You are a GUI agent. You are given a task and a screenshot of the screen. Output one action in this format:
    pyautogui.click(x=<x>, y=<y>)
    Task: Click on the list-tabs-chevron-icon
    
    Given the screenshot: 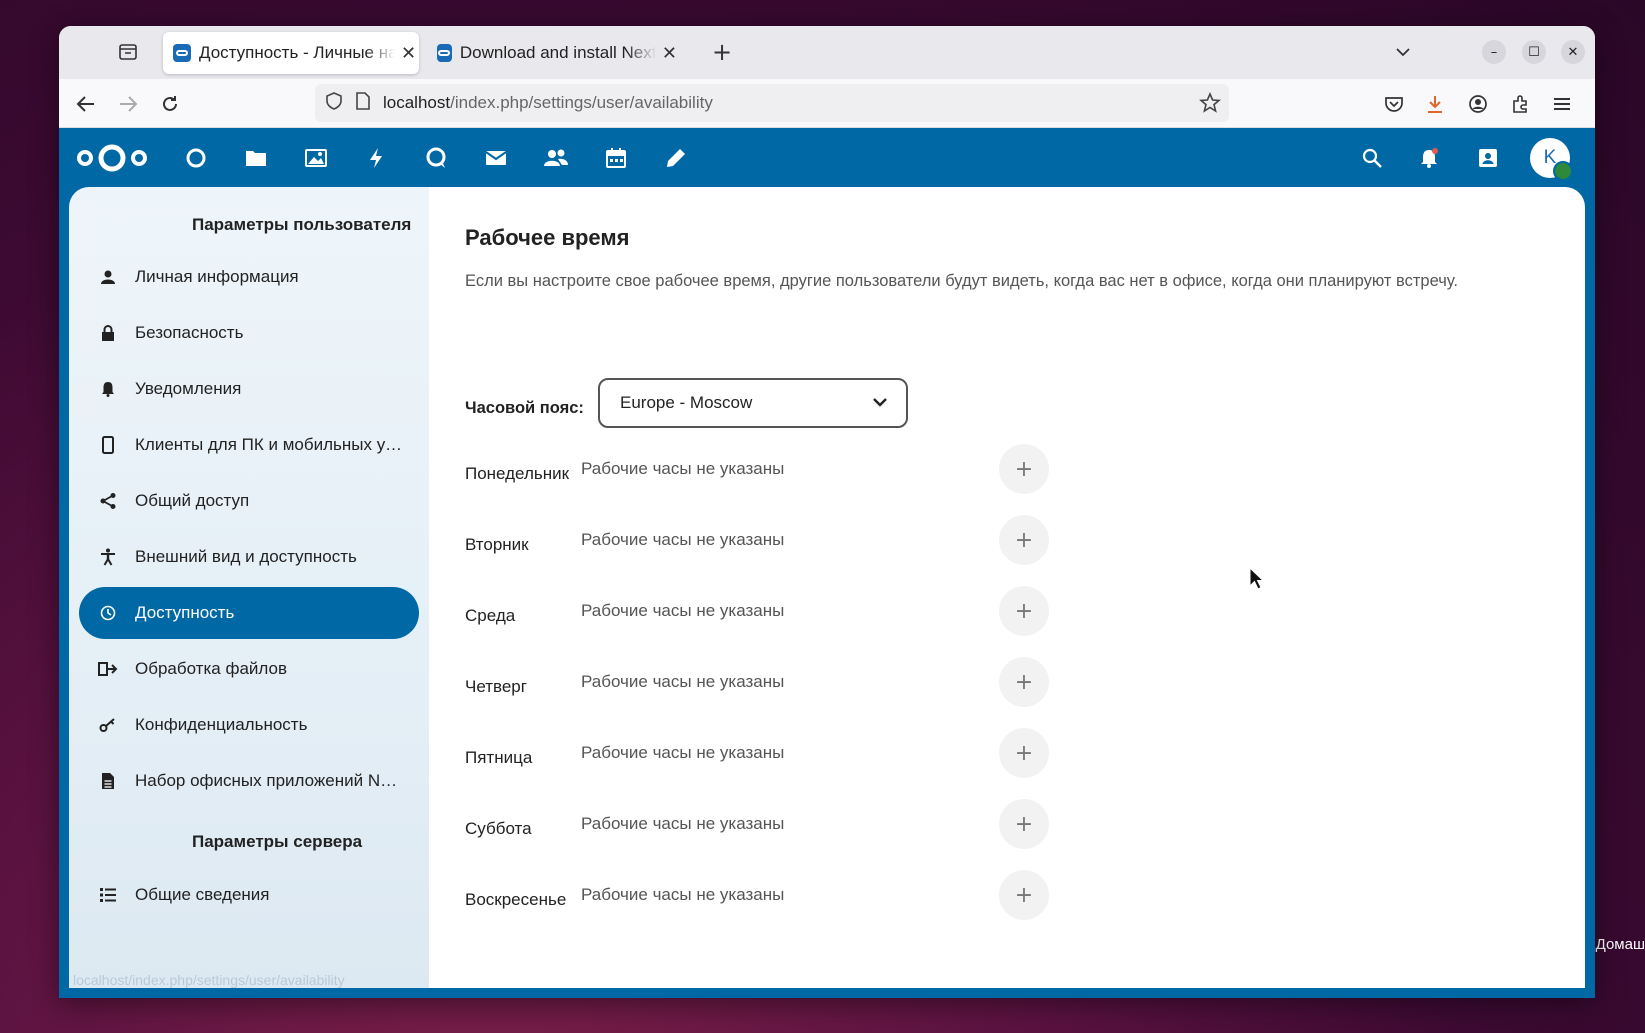 What is the action you would take?
    pyautogui.click(x=1403, y=52)
    